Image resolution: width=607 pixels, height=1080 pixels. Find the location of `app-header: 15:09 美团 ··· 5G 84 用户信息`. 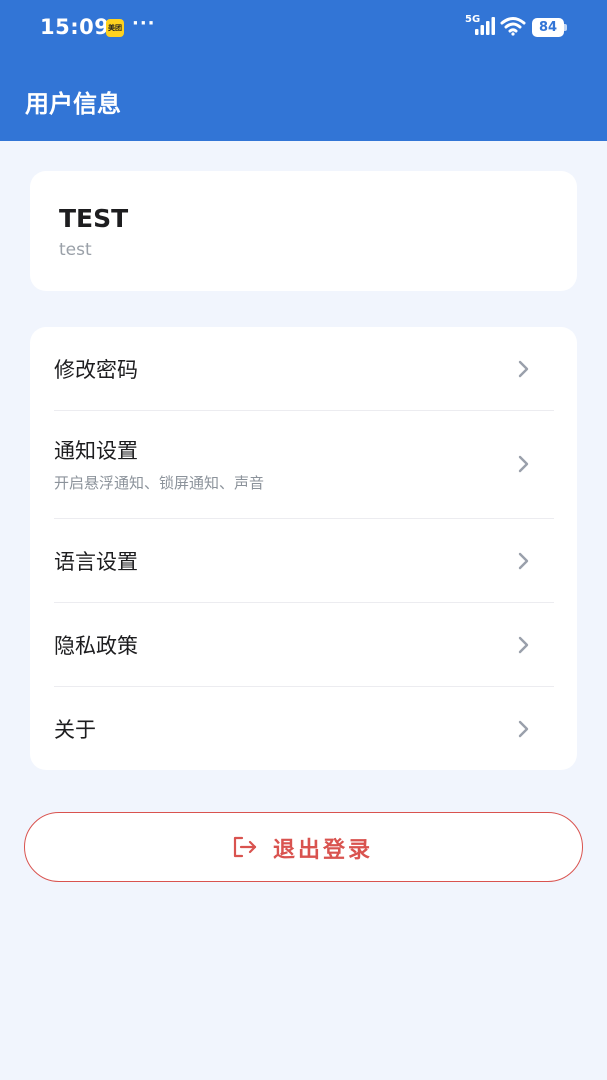

app-header: 15:09 美团 ··· 5G 84 用户信息 is located at coordinates (303, 70).